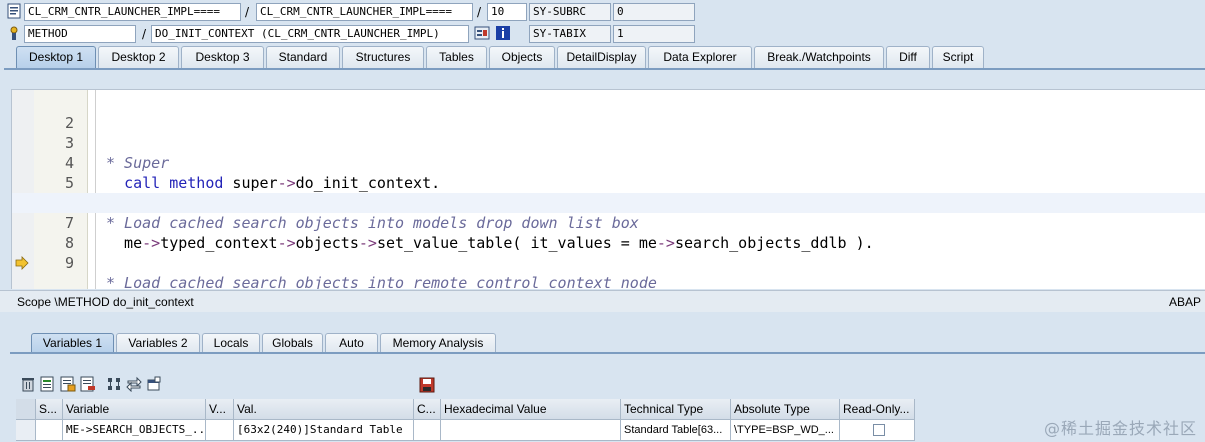 This screenshot has width=1205, height=442. What do you see at coordinates (608, 232) in the screenshot?
I see `code-line: 8` at bounding box center [608, 232].